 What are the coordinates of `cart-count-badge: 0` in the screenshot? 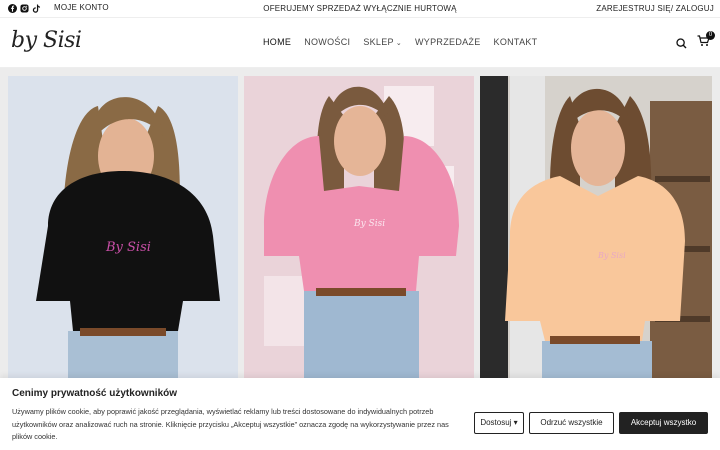 It's located at (710, 35).